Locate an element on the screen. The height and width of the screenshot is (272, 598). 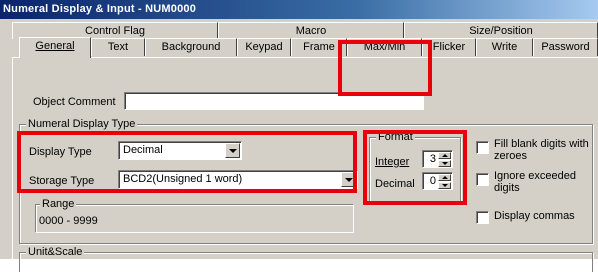
ignore-exceeded-label: Ignore exceeded digits is located at coordinates (535, 182).